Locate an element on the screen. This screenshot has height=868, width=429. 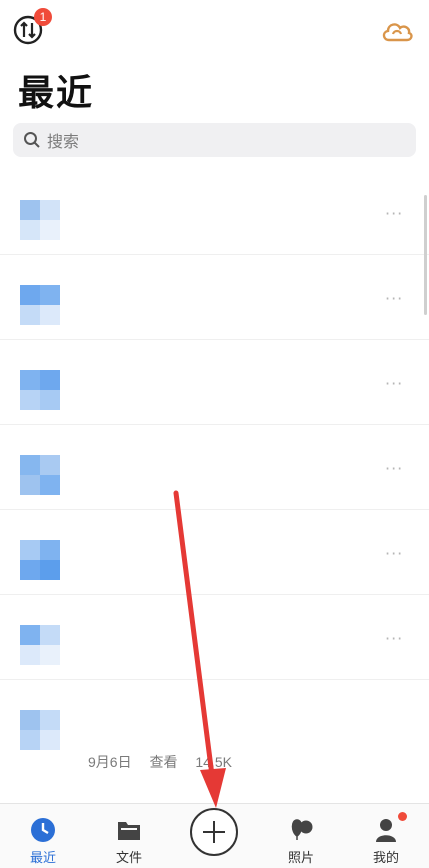
tab-mine: 我的 is located at coordinates (386, 836).